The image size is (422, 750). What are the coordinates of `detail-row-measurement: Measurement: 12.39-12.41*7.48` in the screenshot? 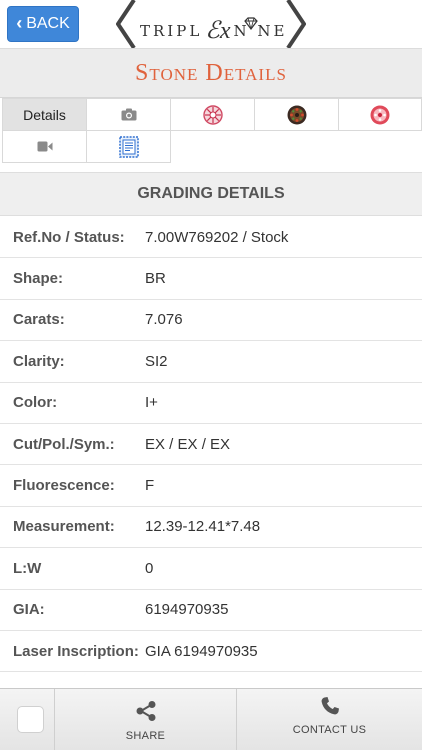 It's located at (211, 528).